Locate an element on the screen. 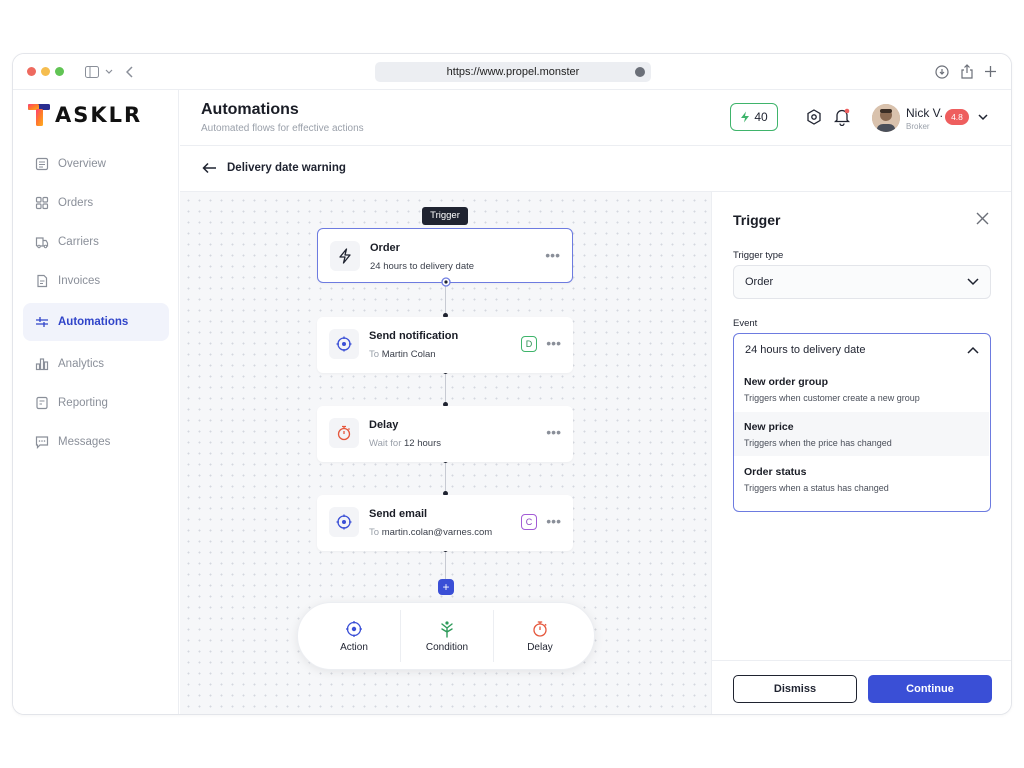 This screenshot has height=768, width=1024. share-icon is located at coordinates (967, 71).